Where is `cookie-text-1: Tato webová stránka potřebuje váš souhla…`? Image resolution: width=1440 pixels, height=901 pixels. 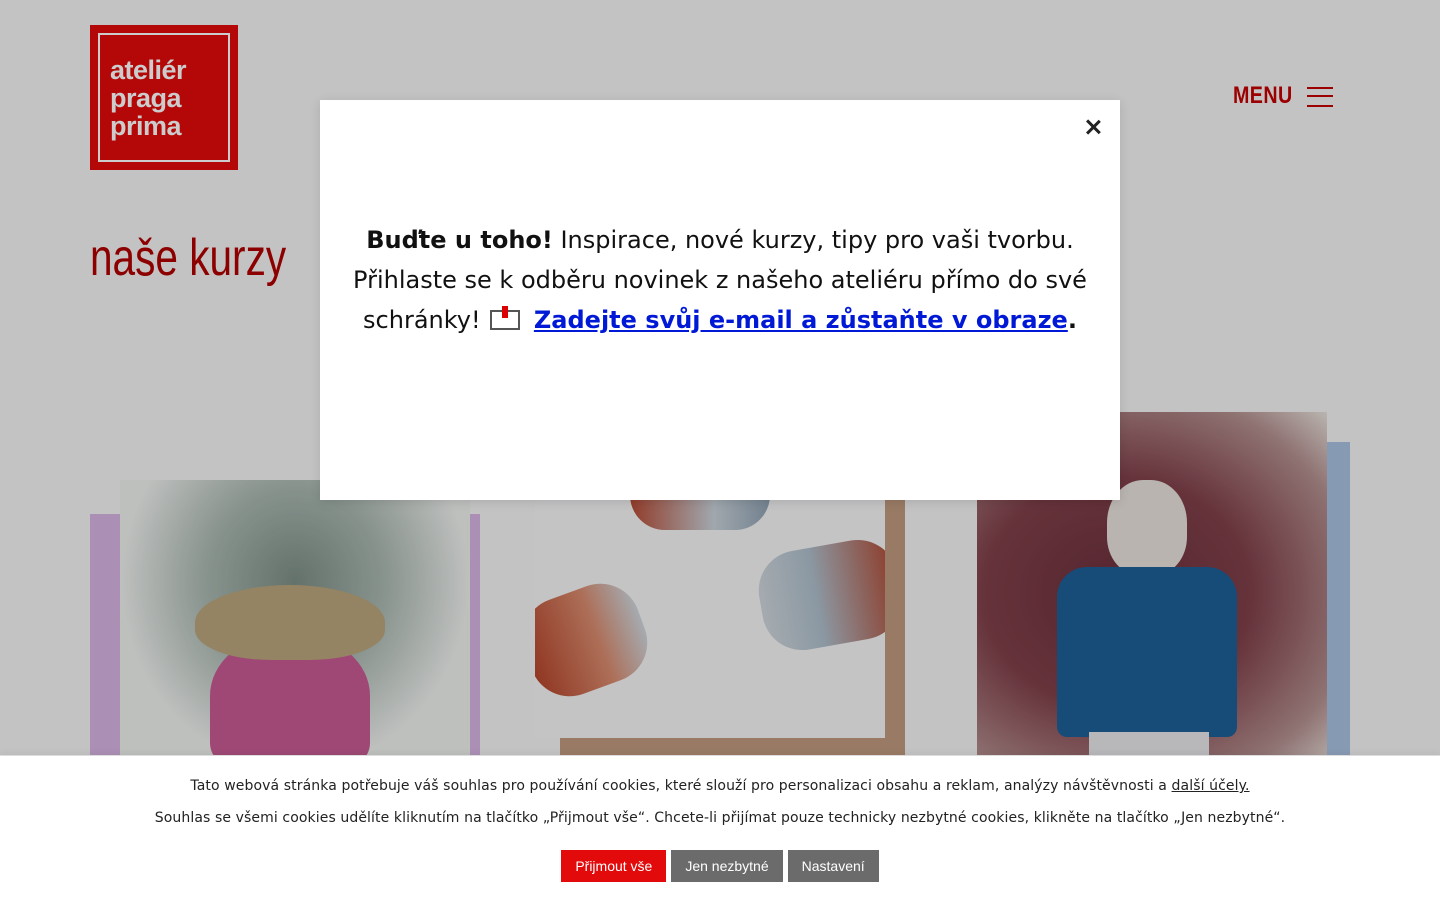
cookie-text-1: Tato webová stránka potřebuje váš souhla… is located at coordinates (681, 786).